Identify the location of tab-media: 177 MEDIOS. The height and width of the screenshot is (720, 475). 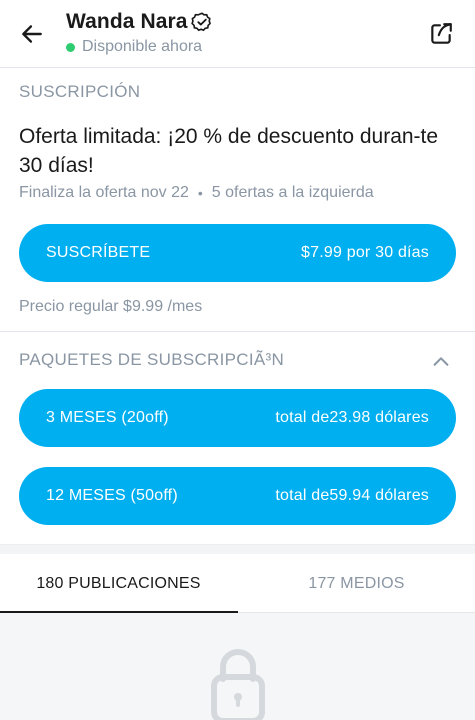
(356, 583).